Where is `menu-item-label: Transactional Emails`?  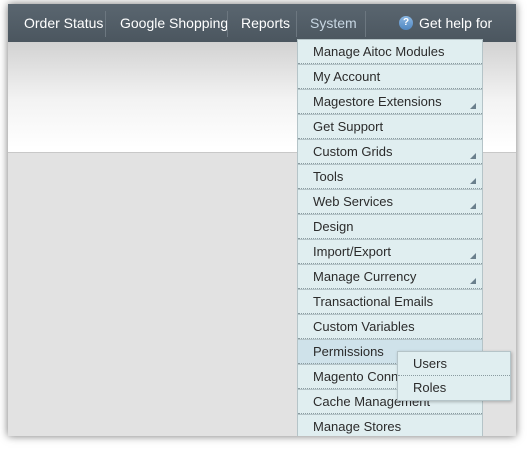
menu-item-label: Transactional Emails is located at coordinates (373, 301).